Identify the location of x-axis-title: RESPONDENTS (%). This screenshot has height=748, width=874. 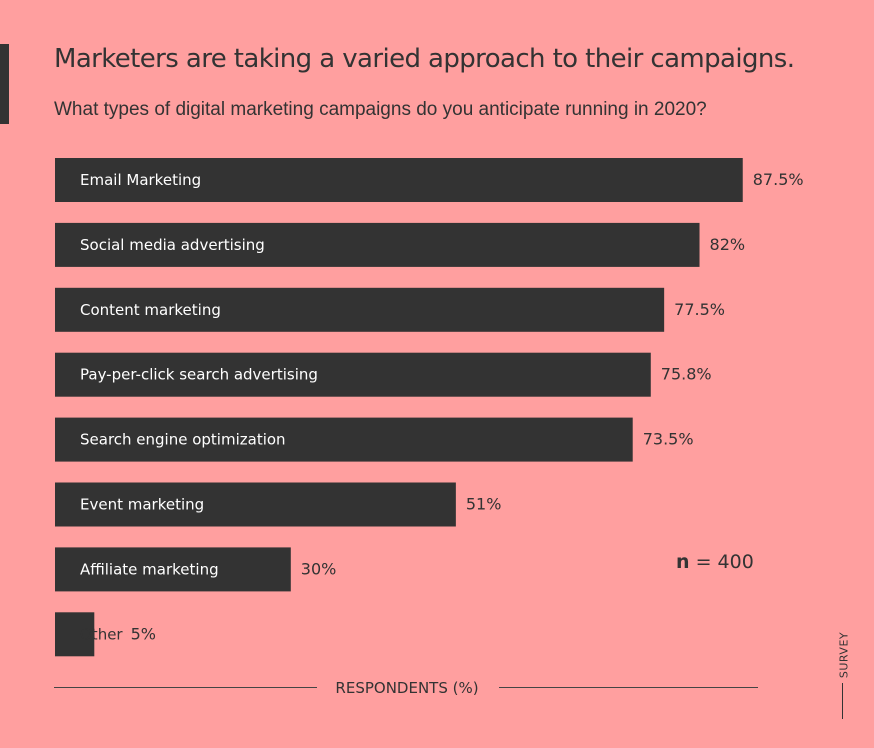
(407, 688).